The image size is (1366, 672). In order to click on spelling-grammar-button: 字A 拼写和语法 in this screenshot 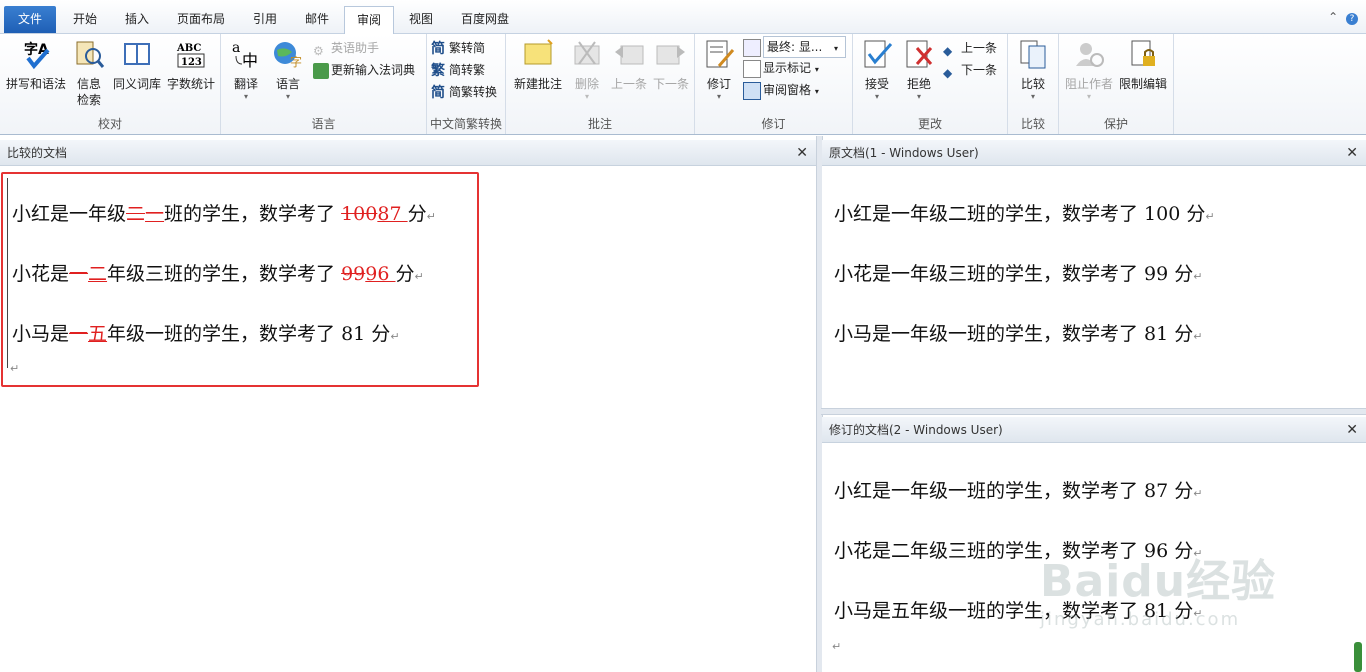, I will do `click(36, 65)`.